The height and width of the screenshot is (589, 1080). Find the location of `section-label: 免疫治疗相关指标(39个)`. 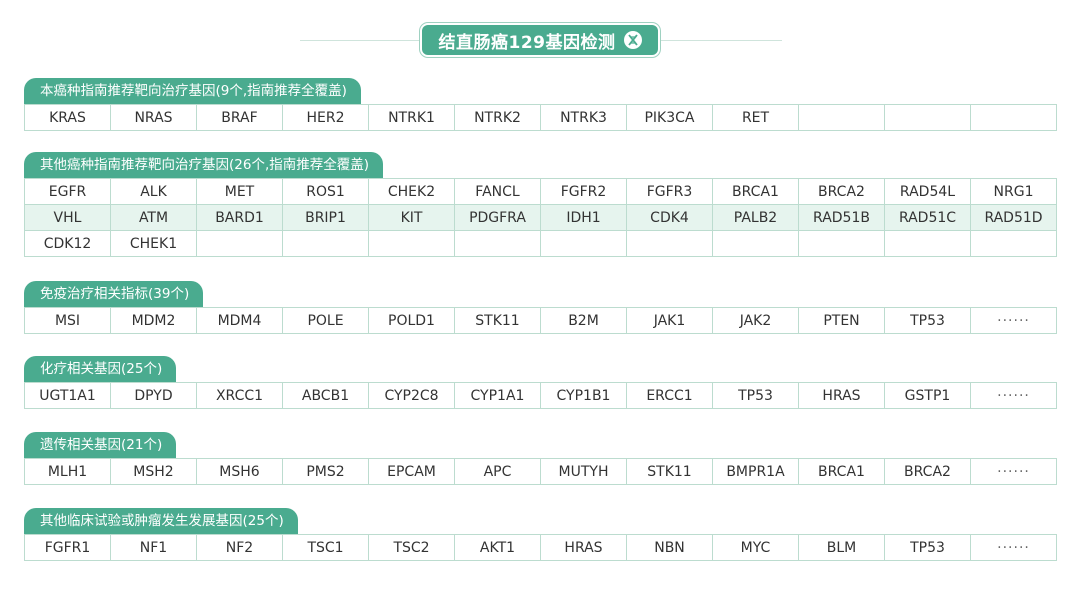

section-label: 免疫治疗相关指标(39个) is located at coordinates (114, 294).